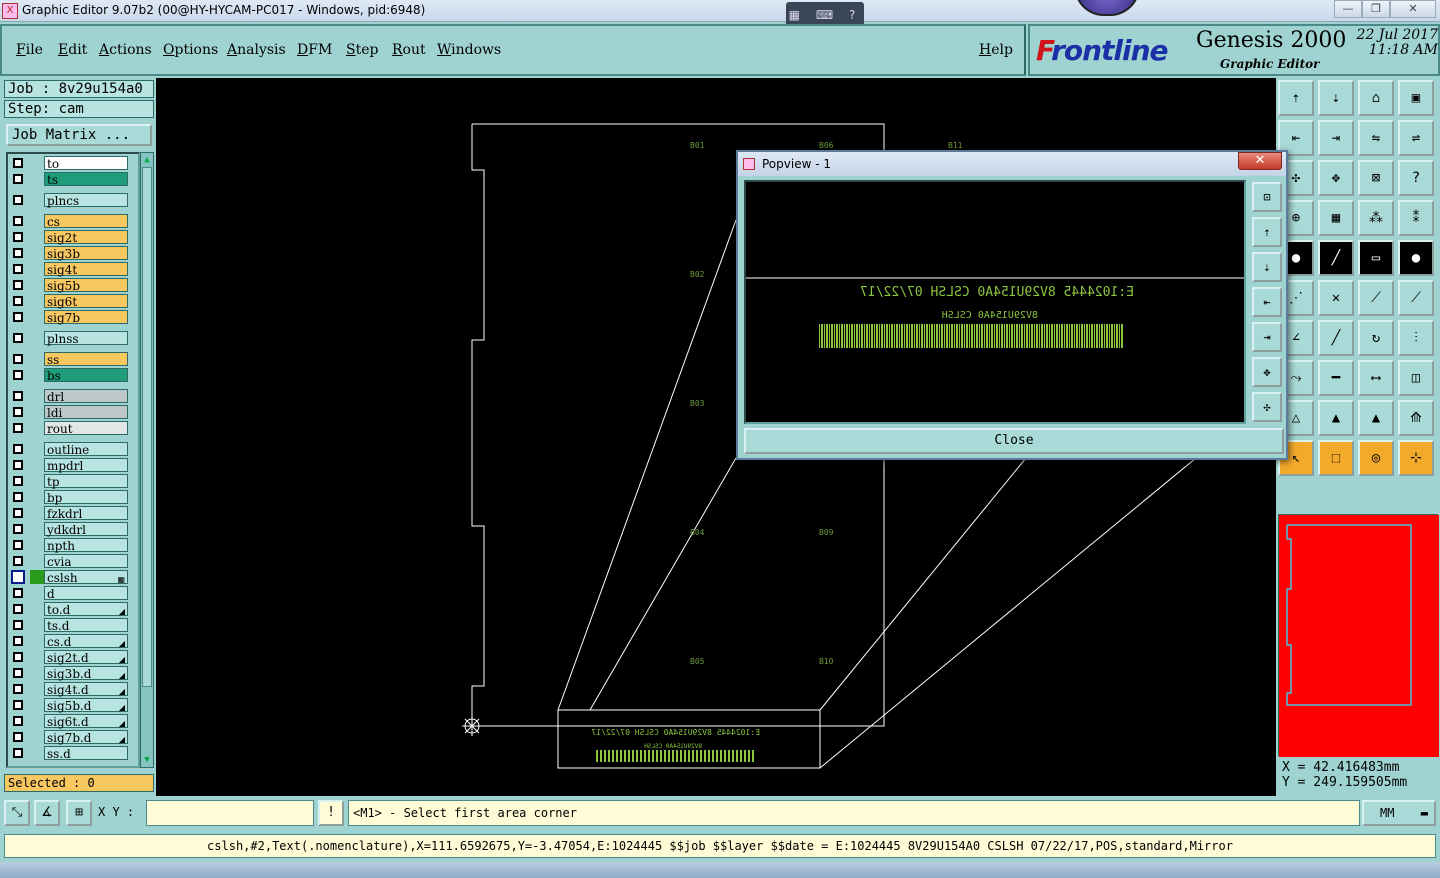 The image size is (1440, 878). I want to click on popview-down-icon: ⇣, so click(1267, 267).